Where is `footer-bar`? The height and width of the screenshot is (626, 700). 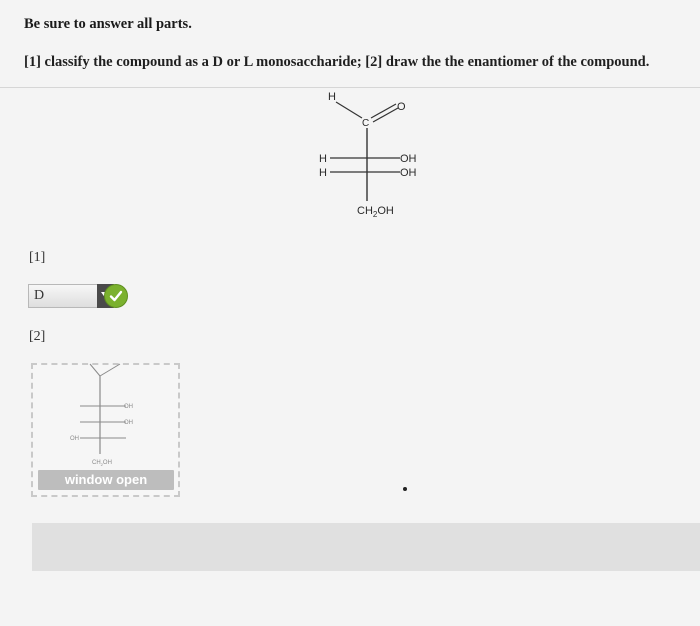 footer-bar is located at coordinates (366, 547).